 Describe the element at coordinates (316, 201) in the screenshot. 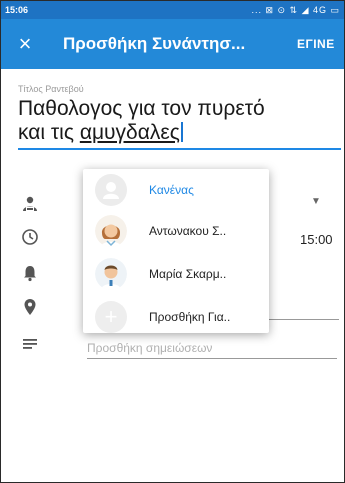

I see `chevron-down-icon: ▼` at that location.